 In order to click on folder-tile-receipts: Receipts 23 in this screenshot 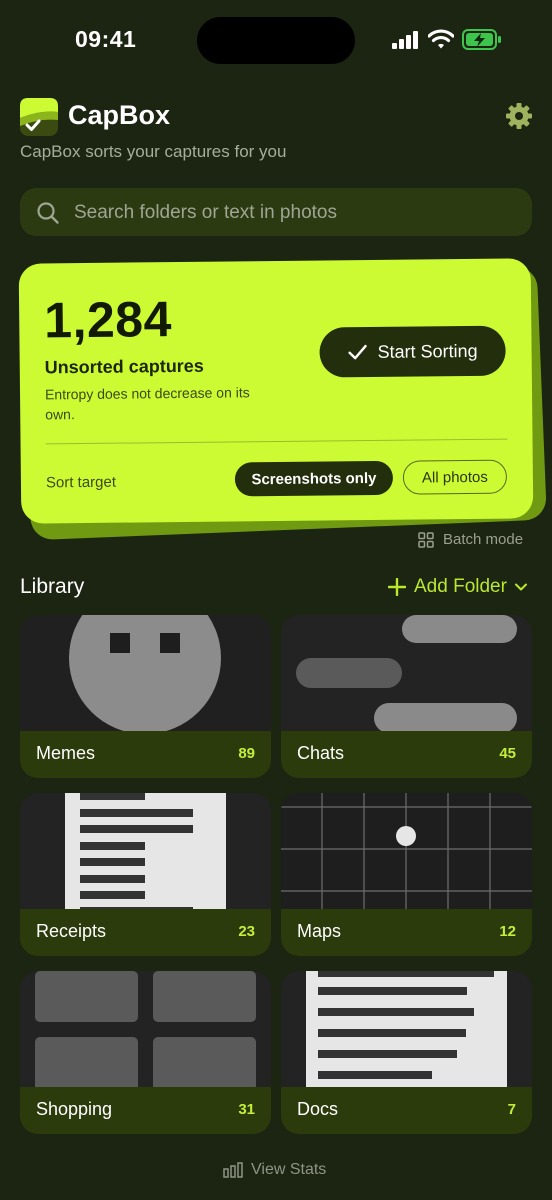, I will do `click(145, 874)`.